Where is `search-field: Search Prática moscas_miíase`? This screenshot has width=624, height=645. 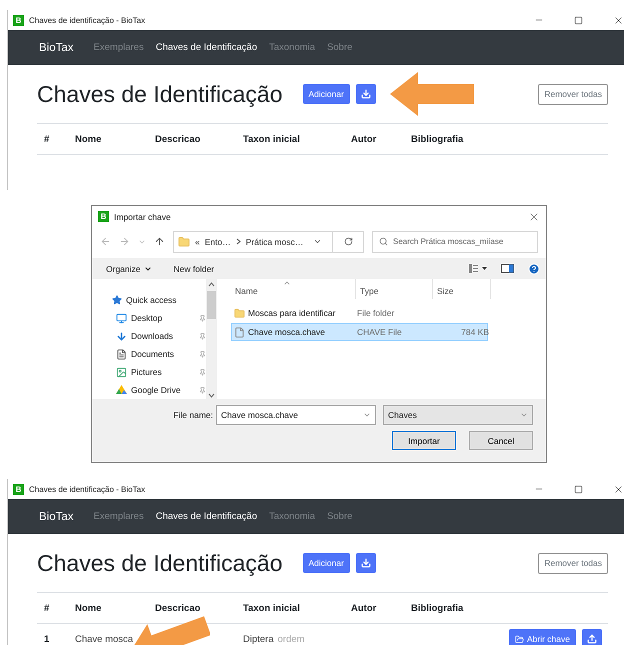
search-field: Search Prática moscas_miíase is located at coordinates (455, 241).